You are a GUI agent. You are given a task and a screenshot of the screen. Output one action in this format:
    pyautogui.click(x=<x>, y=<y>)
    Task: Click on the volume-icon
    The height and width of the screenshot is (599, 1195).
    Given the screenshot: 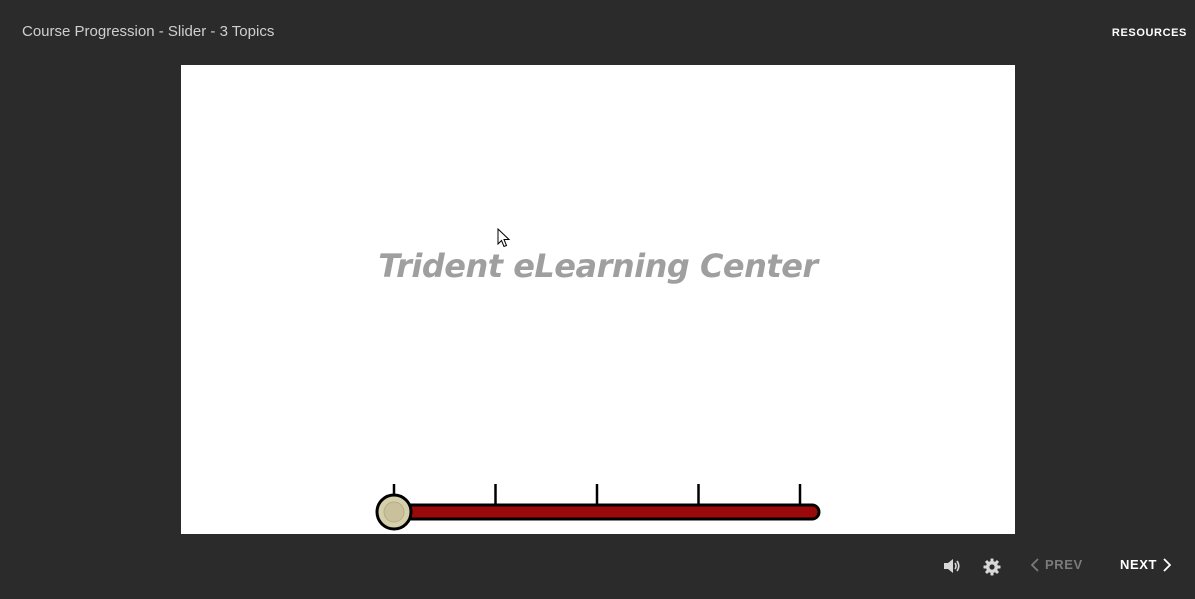 What is the action you would take?
    pyautogui.click(x=952, y=566)
    